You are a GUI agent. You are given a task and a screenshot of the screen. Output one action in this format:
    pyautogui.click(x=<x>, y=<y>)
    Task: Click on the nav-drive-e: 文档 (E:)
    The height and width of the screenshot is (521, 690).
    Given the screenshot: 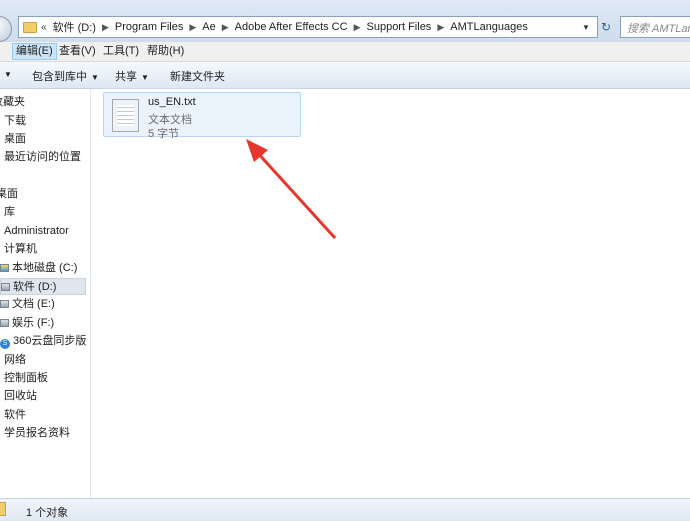 What is the action you would take?
    pyautogui.click(x=27, y=304)
    